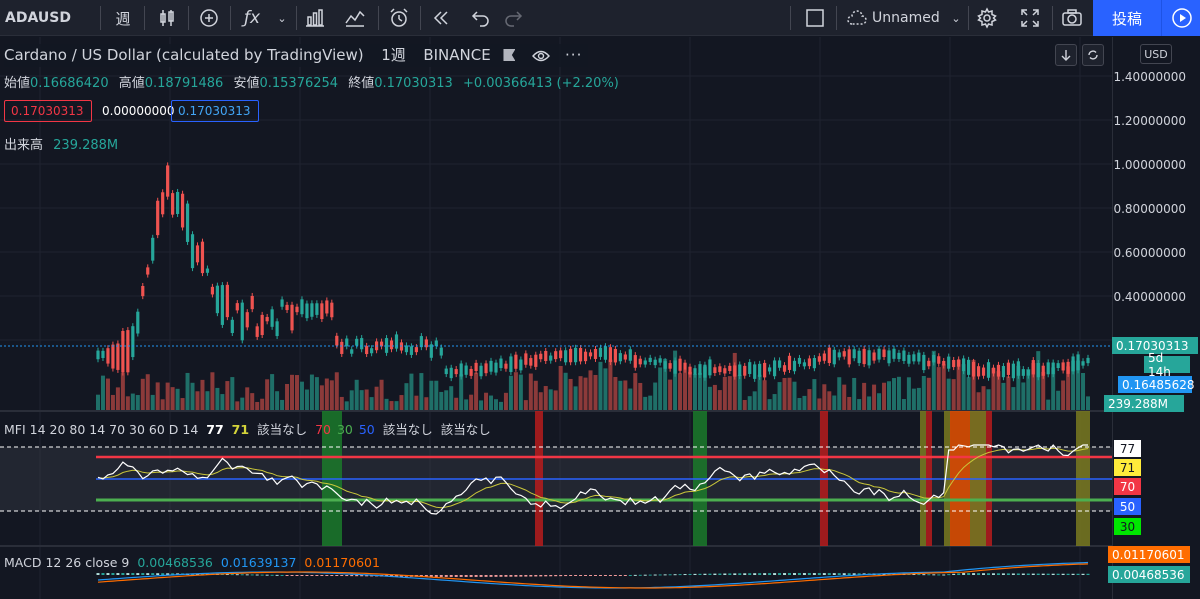  I want to click on more-options-icon: ···, so click(573, 55).